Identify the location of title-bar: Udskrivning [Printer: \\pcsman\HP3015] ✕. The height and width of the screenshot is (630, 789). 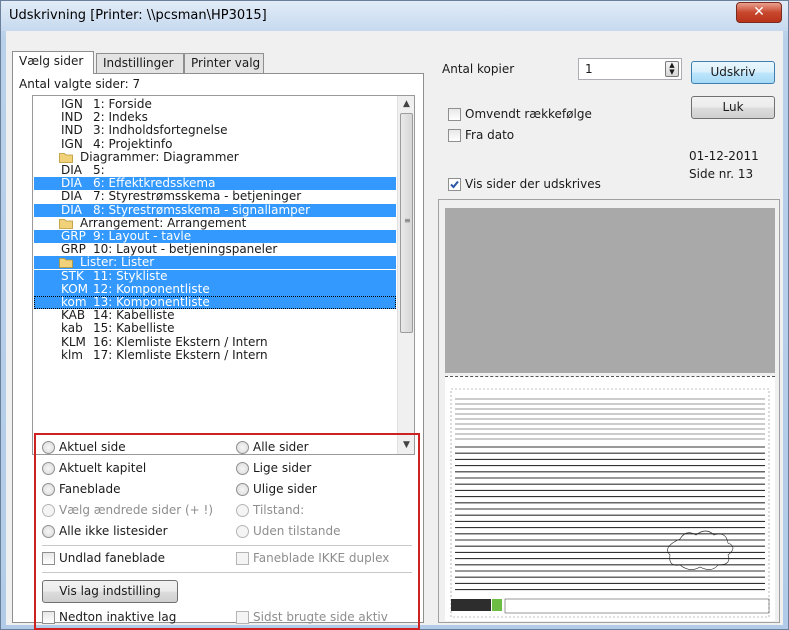
(394, 16).